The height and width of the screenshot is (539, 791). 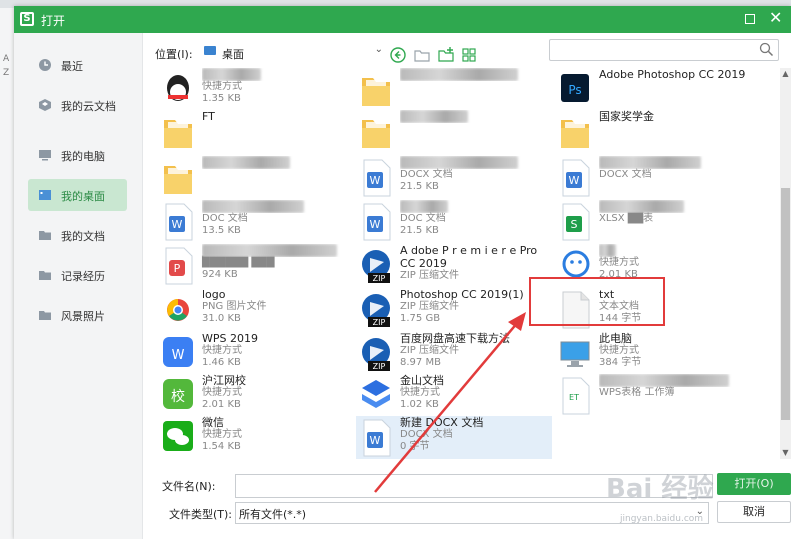 What do you see at coordinates (785, 73) in the screenshot?
I see `scroll-up-icon: ▲` at bounding box center [785, 73].